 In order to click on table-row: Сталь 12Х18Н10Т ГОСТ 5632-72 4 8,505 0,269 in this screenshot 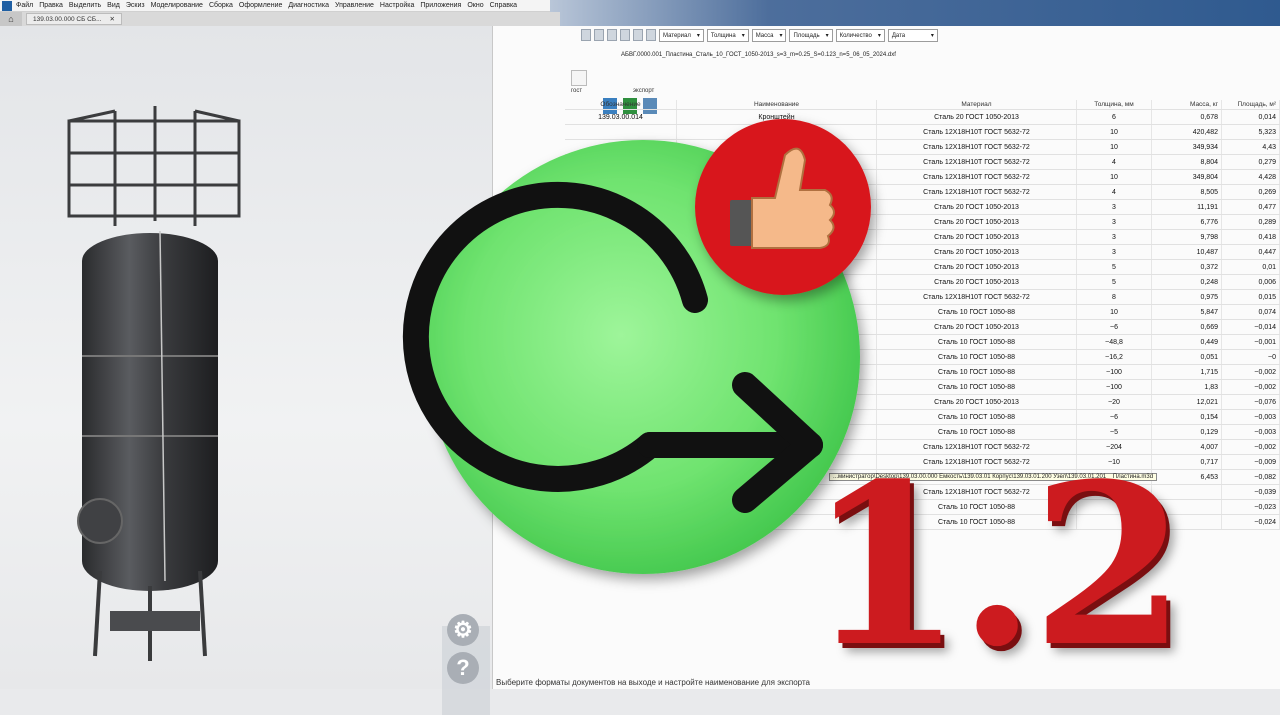, I will do `click(922, 192)`.